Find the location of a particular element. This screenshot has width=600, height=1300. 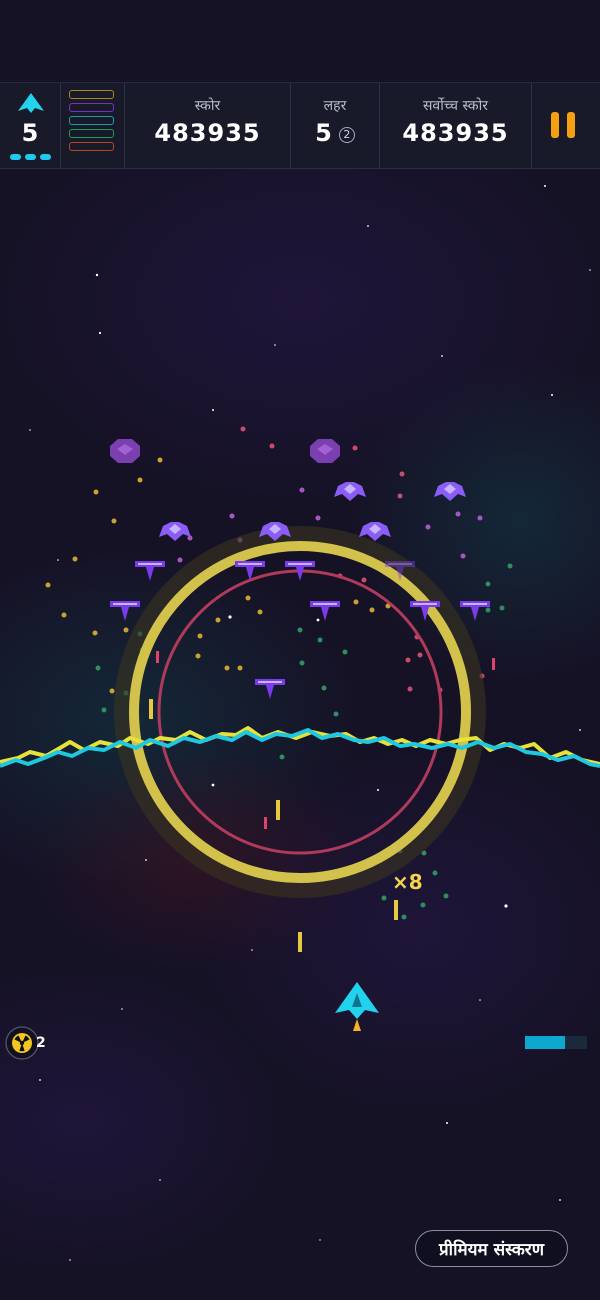

high-score-value: 483935 is located at coordinates (455, 133).